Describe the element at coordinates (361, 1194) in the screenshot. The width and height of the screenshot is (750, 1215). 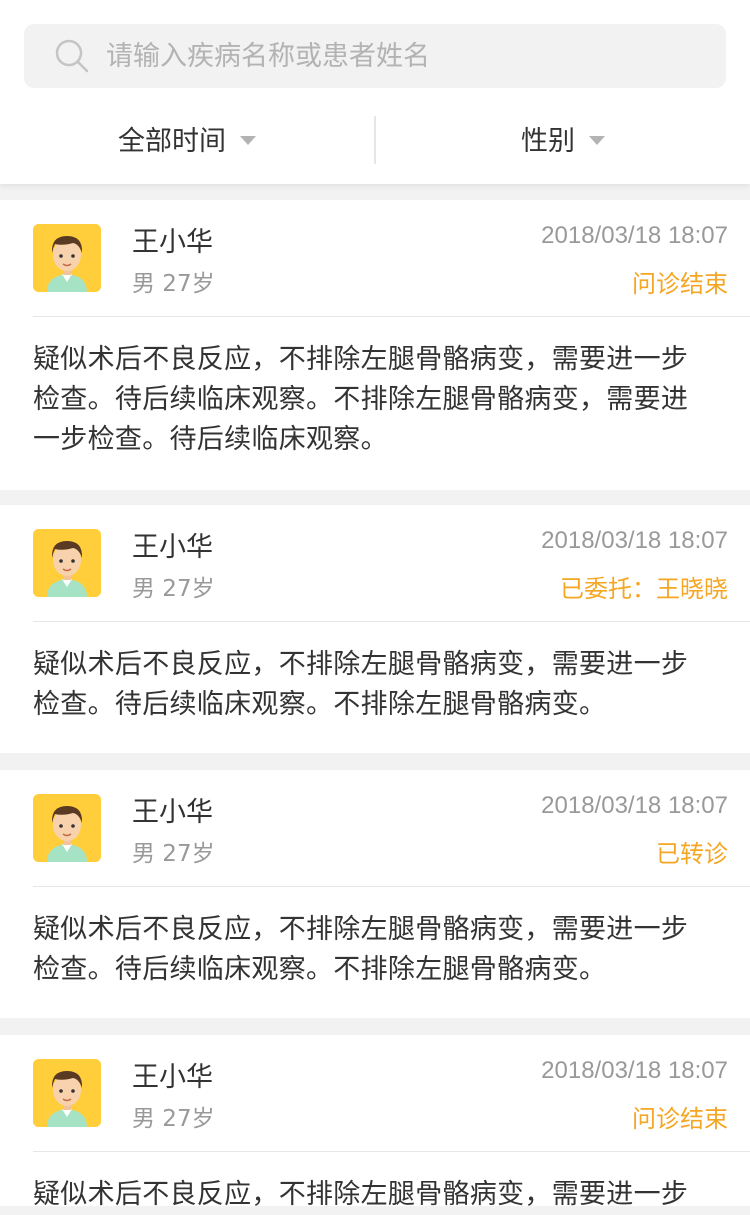
I see `consultation-description: 疑似术后不良反应，不排除左腿骨骼病变，需要进一步` at that location.